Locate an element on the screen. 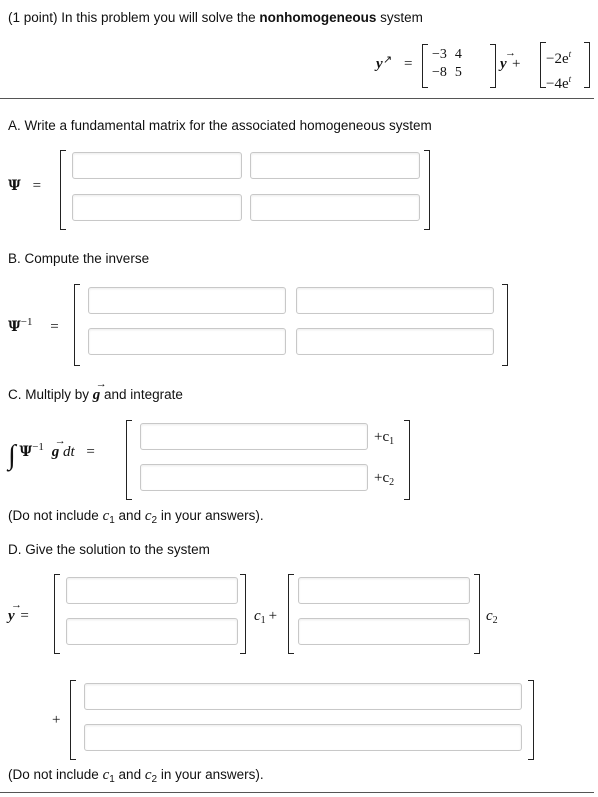  integral-expression: ∫ Ψ−1 g → dt = is located at coordinates (51, 453).